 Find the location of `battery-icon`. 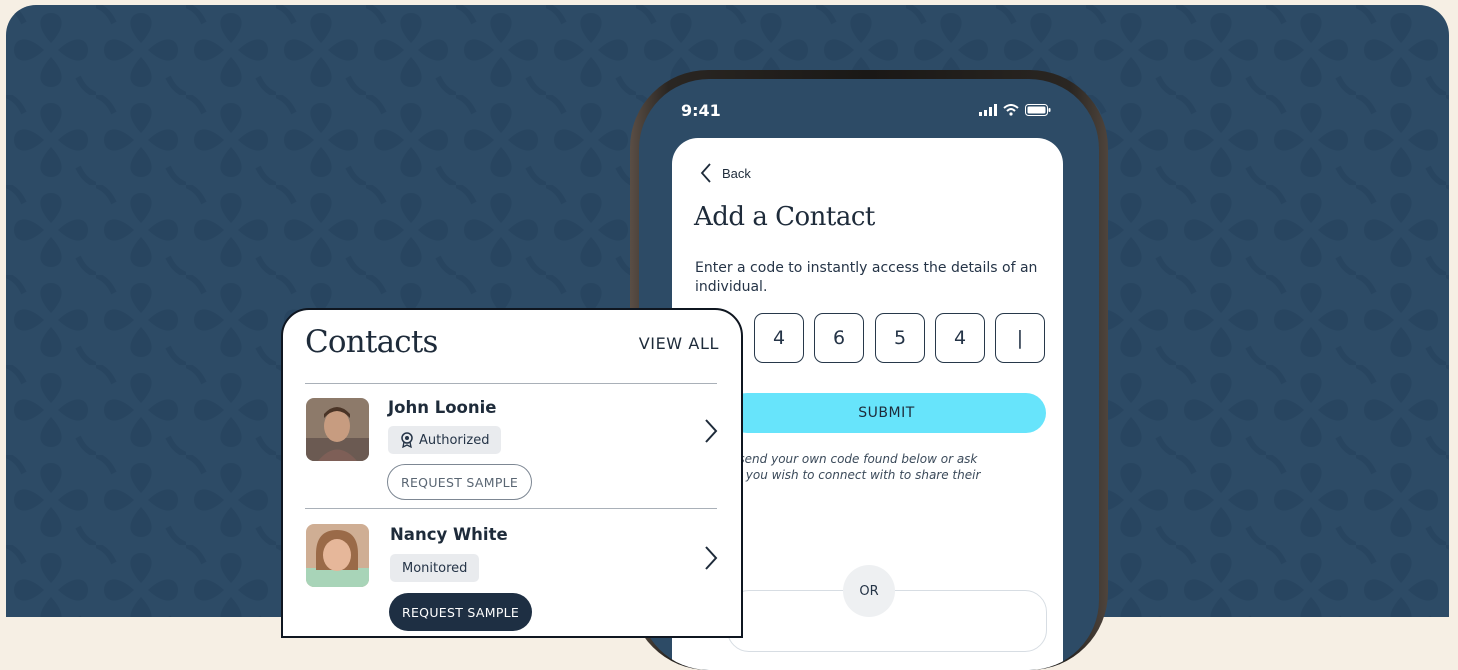

battery-icon is located at coordinates (1038, 110).